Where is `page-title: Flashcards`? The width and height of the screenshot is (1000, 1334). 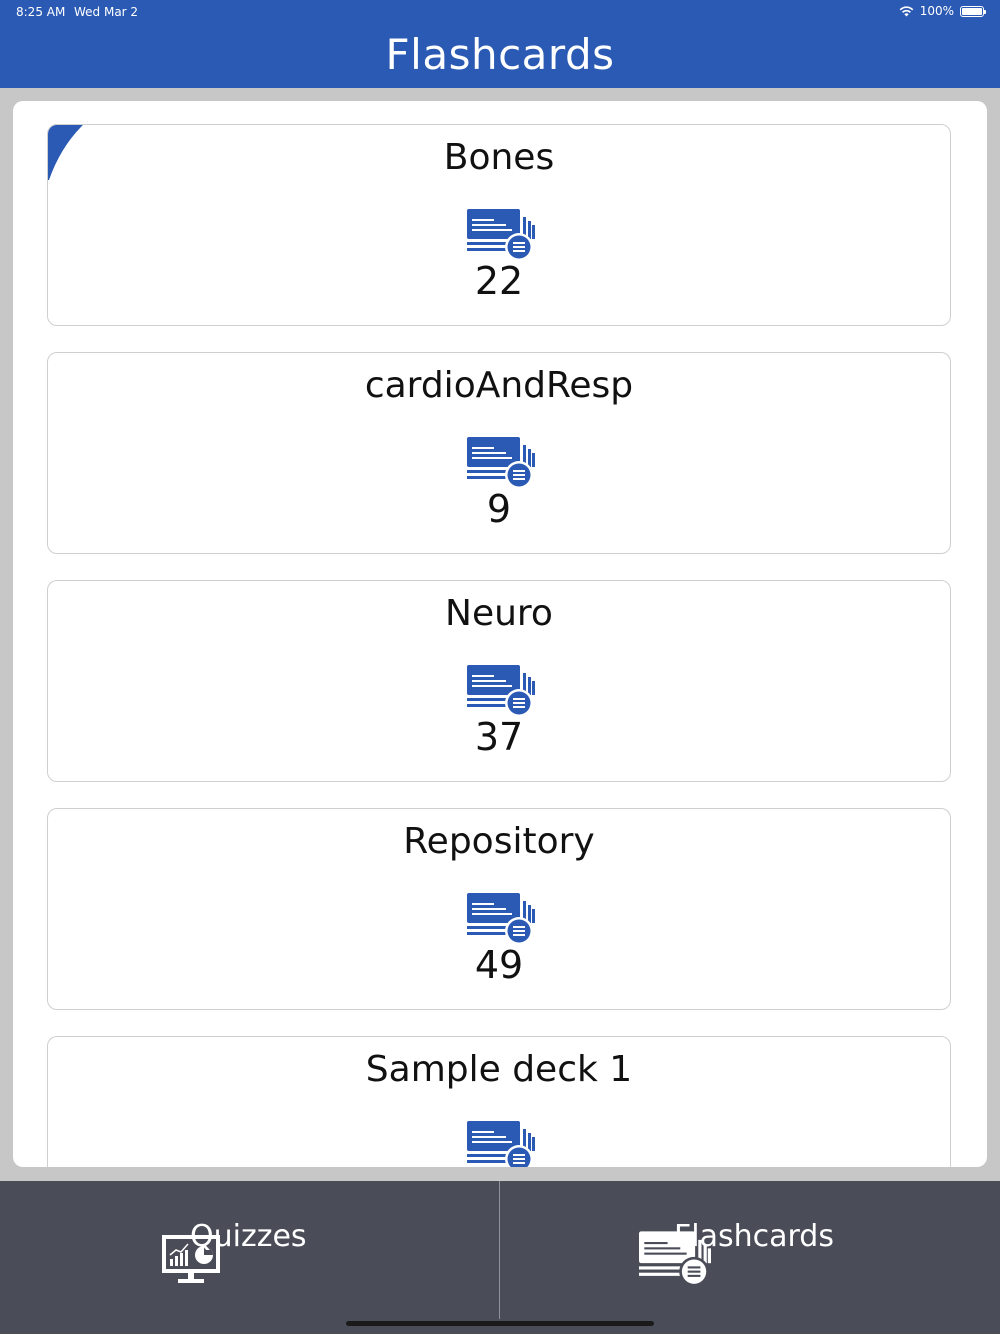 page-title: Flashcards is located at coordinates (500, 54).